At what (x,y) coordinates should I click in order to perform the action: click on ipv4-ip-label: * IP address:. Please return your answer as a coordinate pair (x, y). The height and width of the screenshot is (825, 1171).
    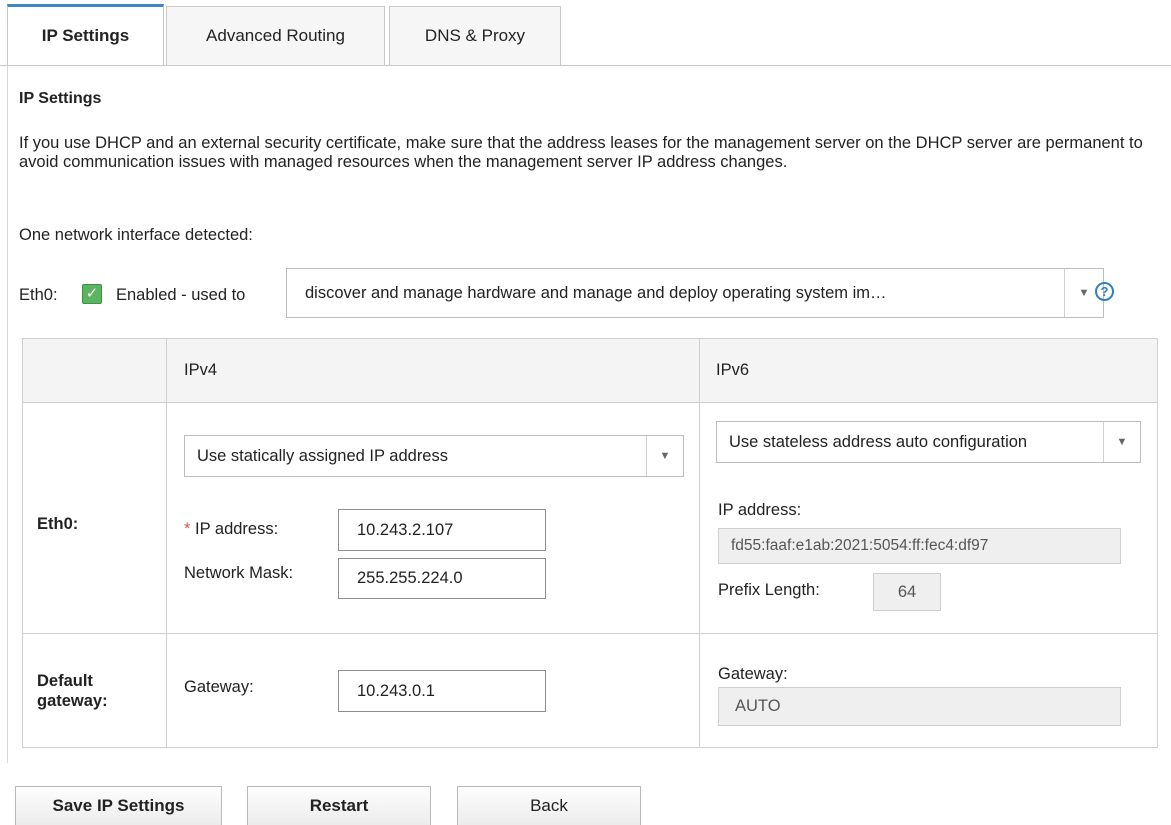
    Looking at the image, I should click on (231, 529).